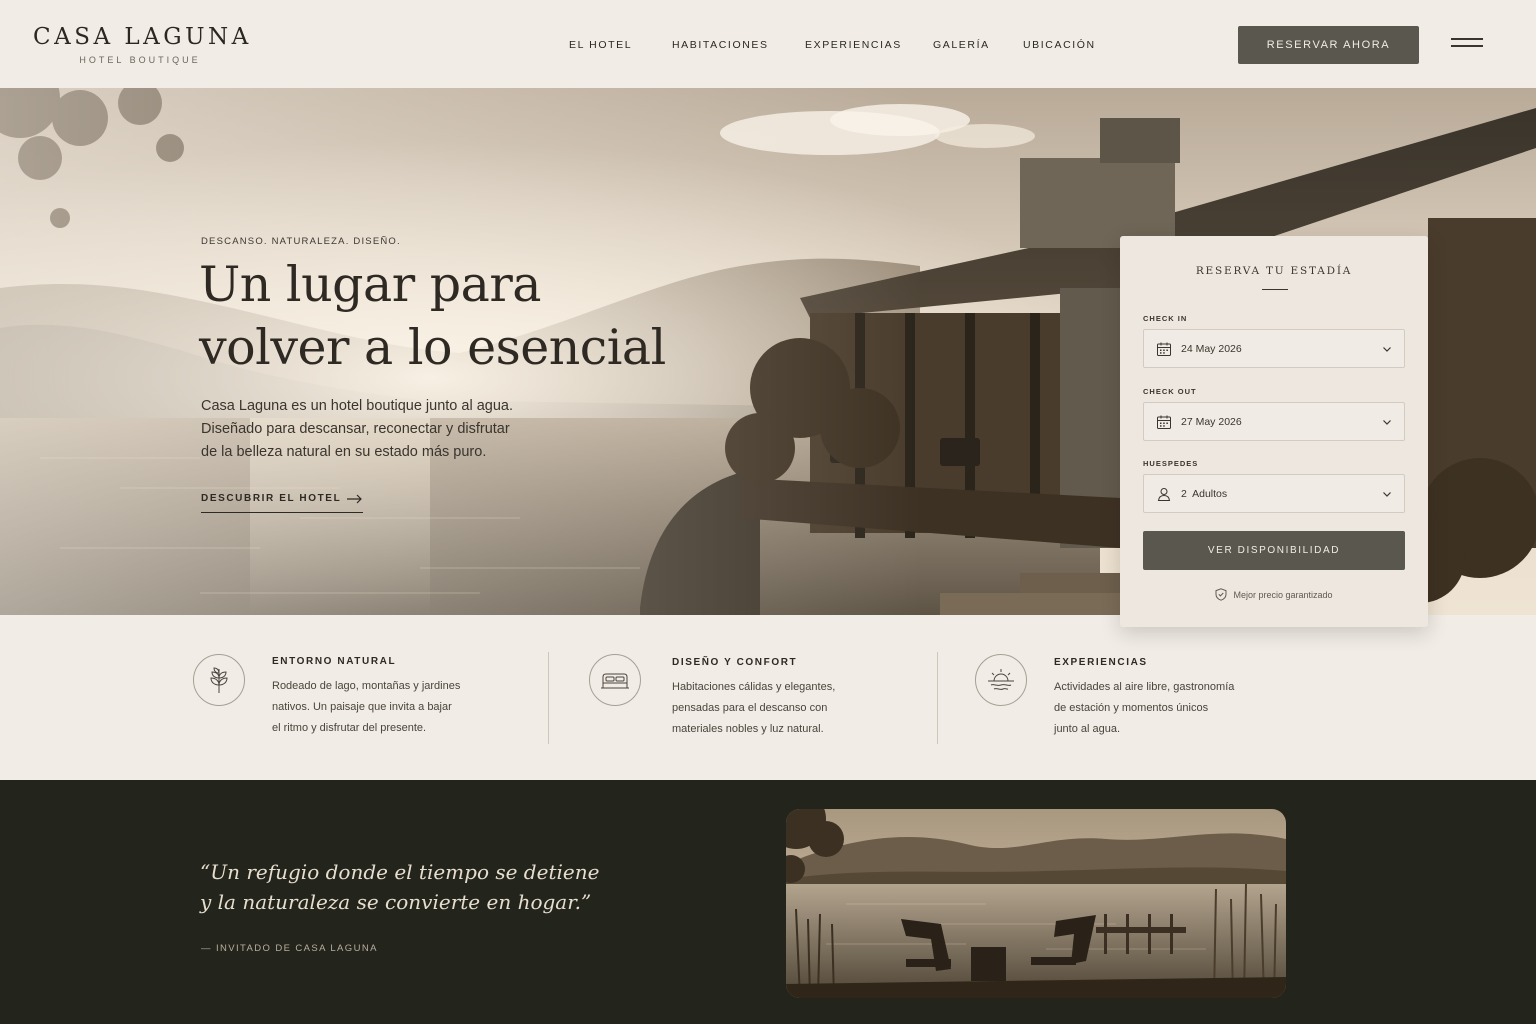  What do you see at coordinates (289, 948) in the screenshot?
I see `testimonial-author: — INVITADO DE CASA LAGUNA` at bounding box center [289, 948].